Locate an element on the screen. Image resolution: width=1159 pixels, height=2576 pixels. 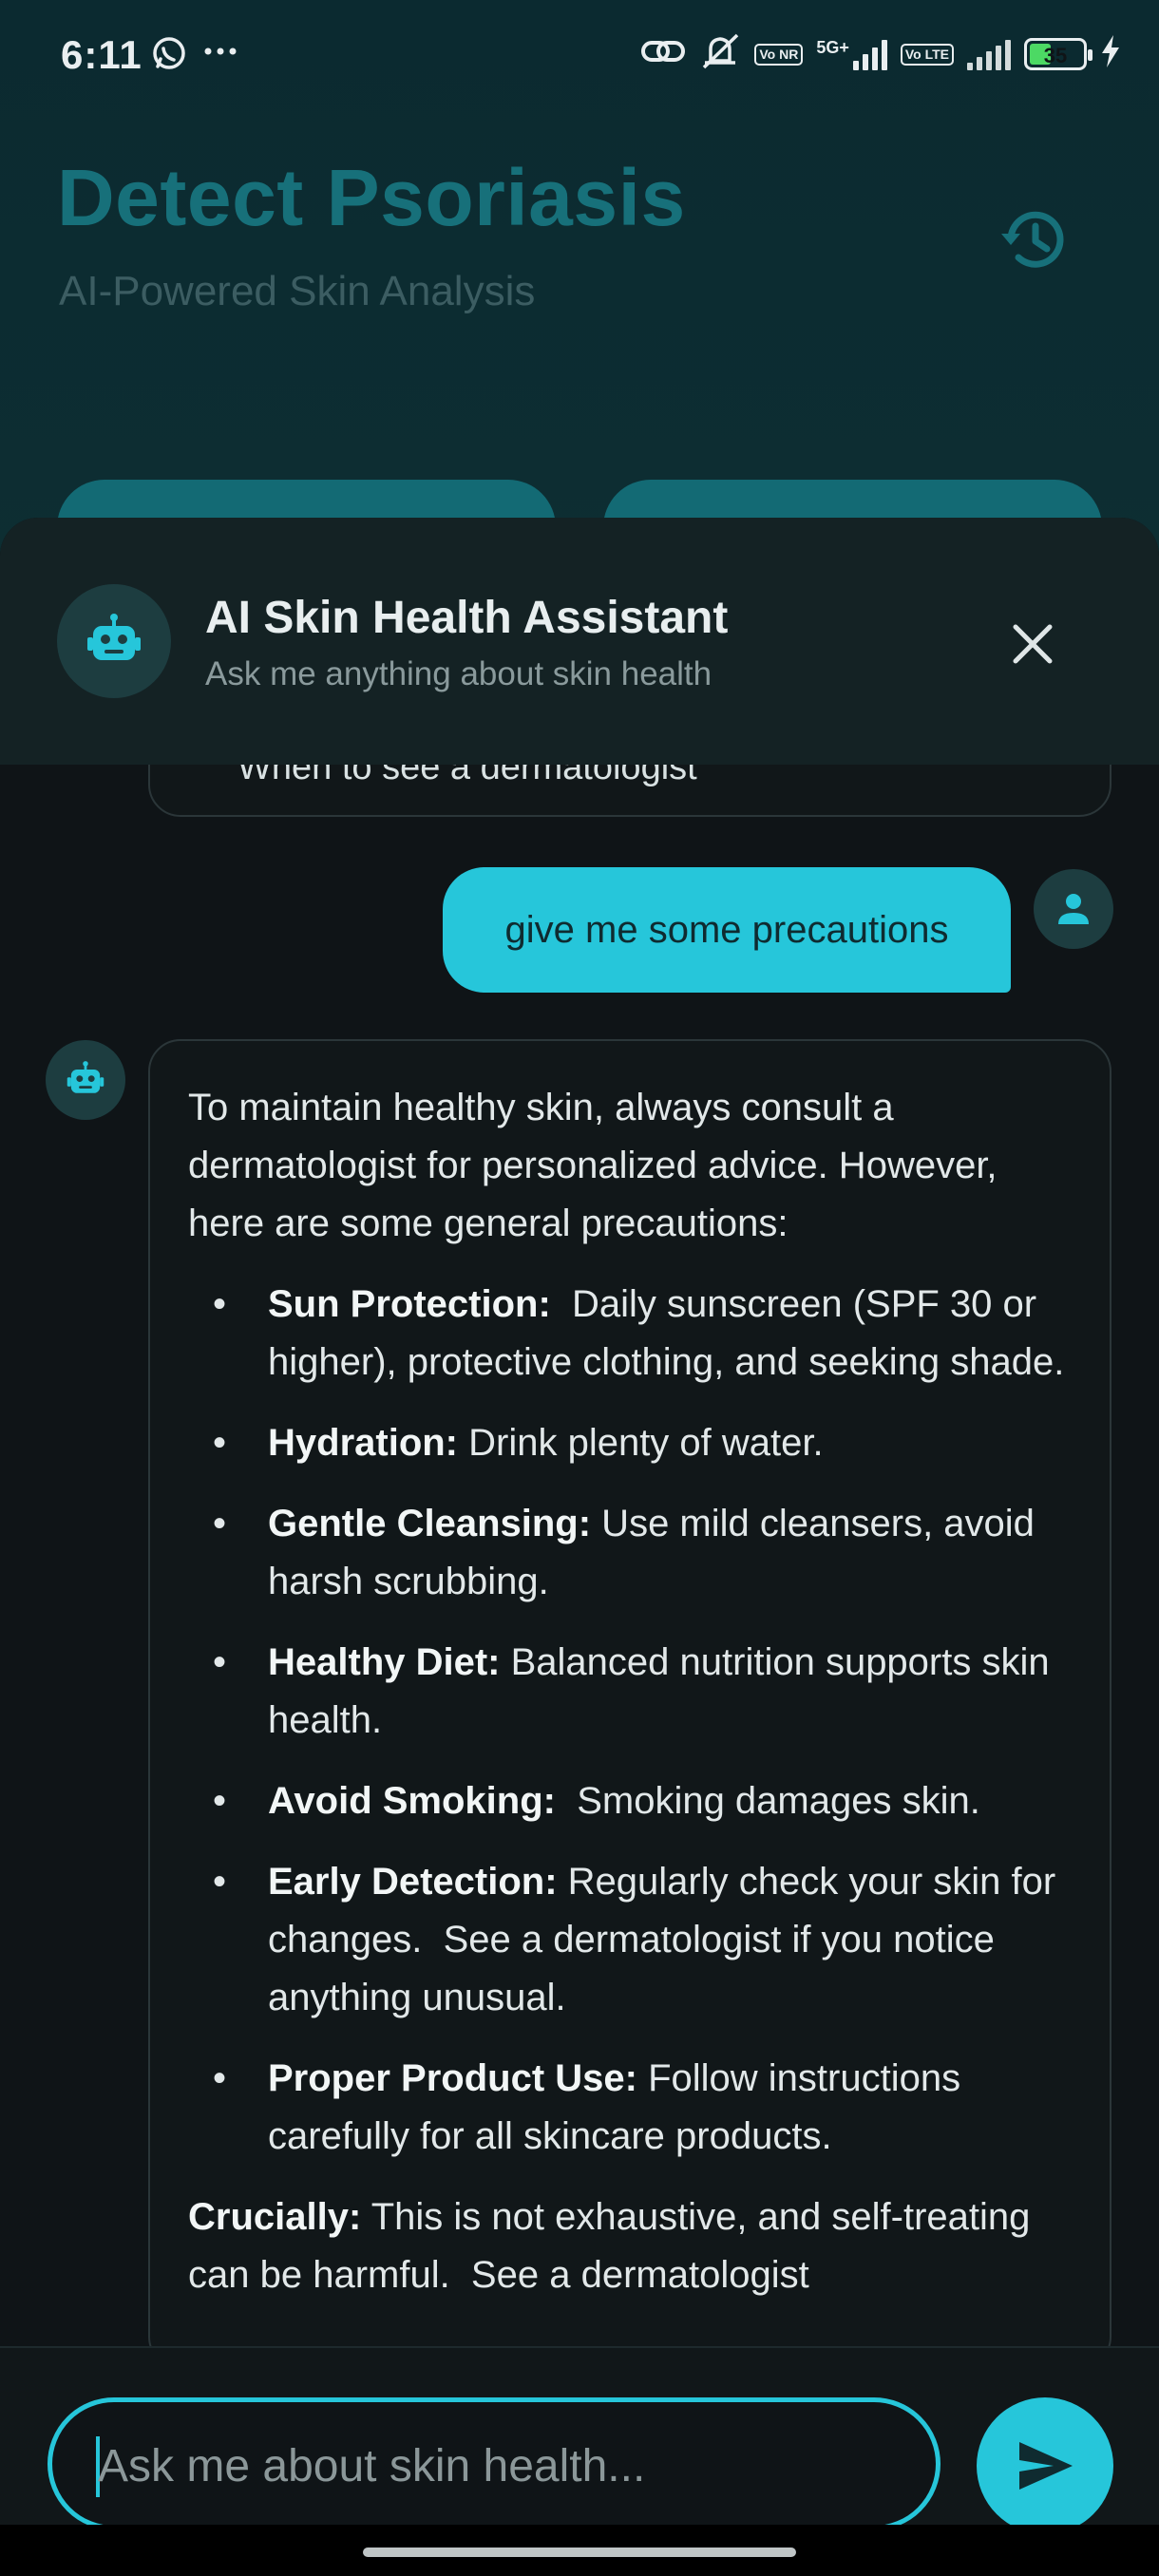
app-title: Detect Psoriasis is located at coordinates (371, 197).